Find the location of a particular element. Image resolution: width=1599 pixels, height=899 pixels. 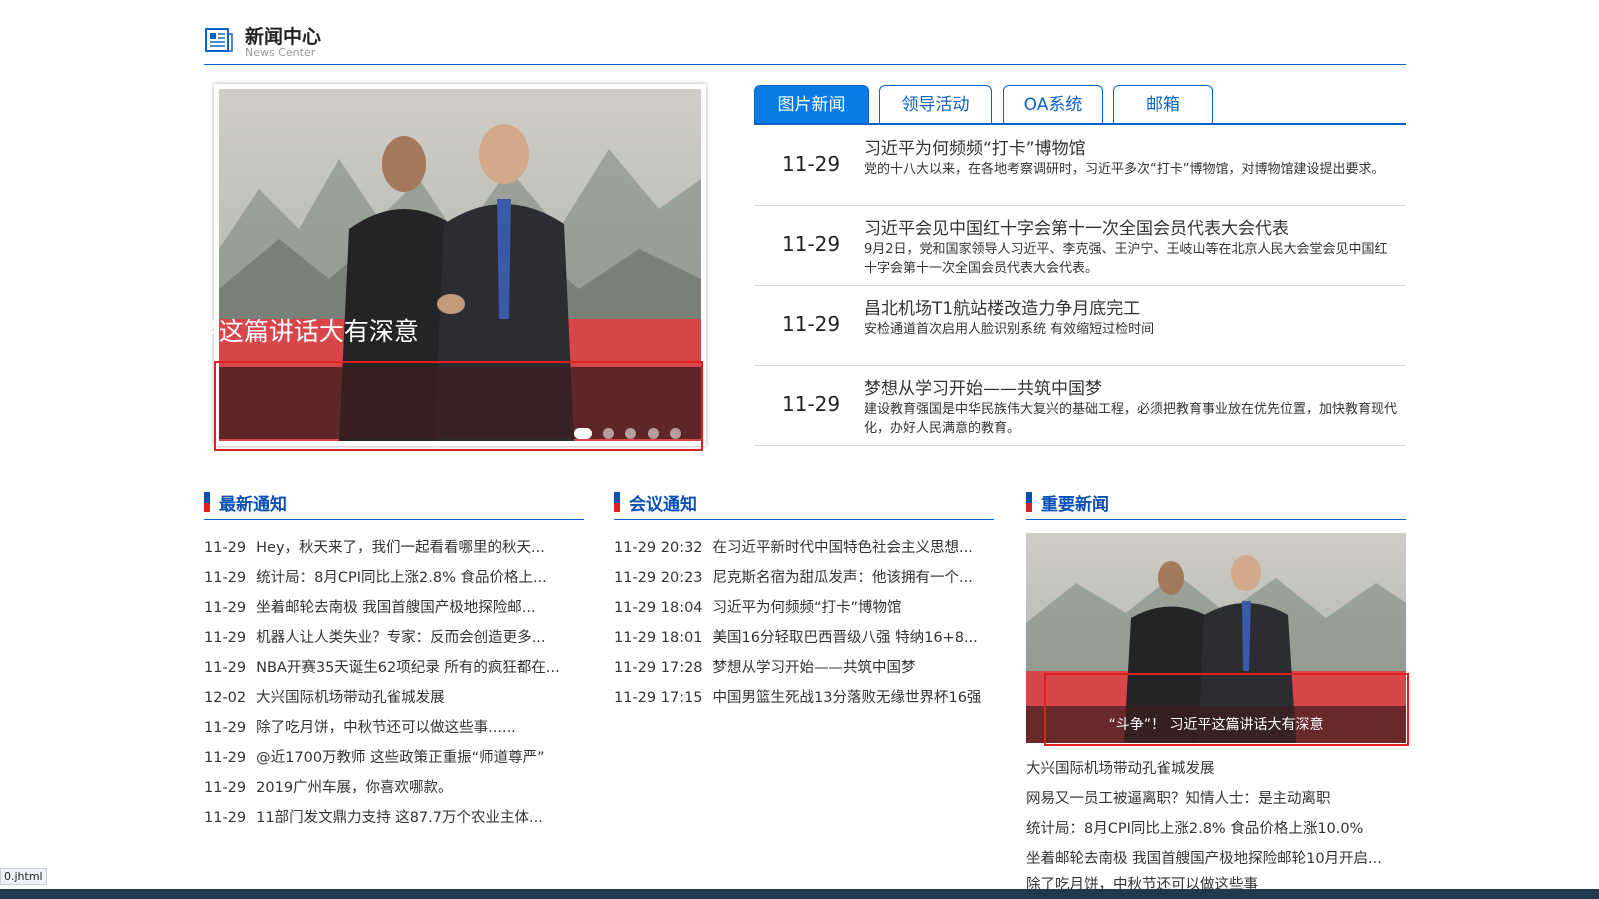

list-item: 统计局：8月CPI同比上涨2.8% 食品价格上涨10.0% is located at coordinates (1194, 829).